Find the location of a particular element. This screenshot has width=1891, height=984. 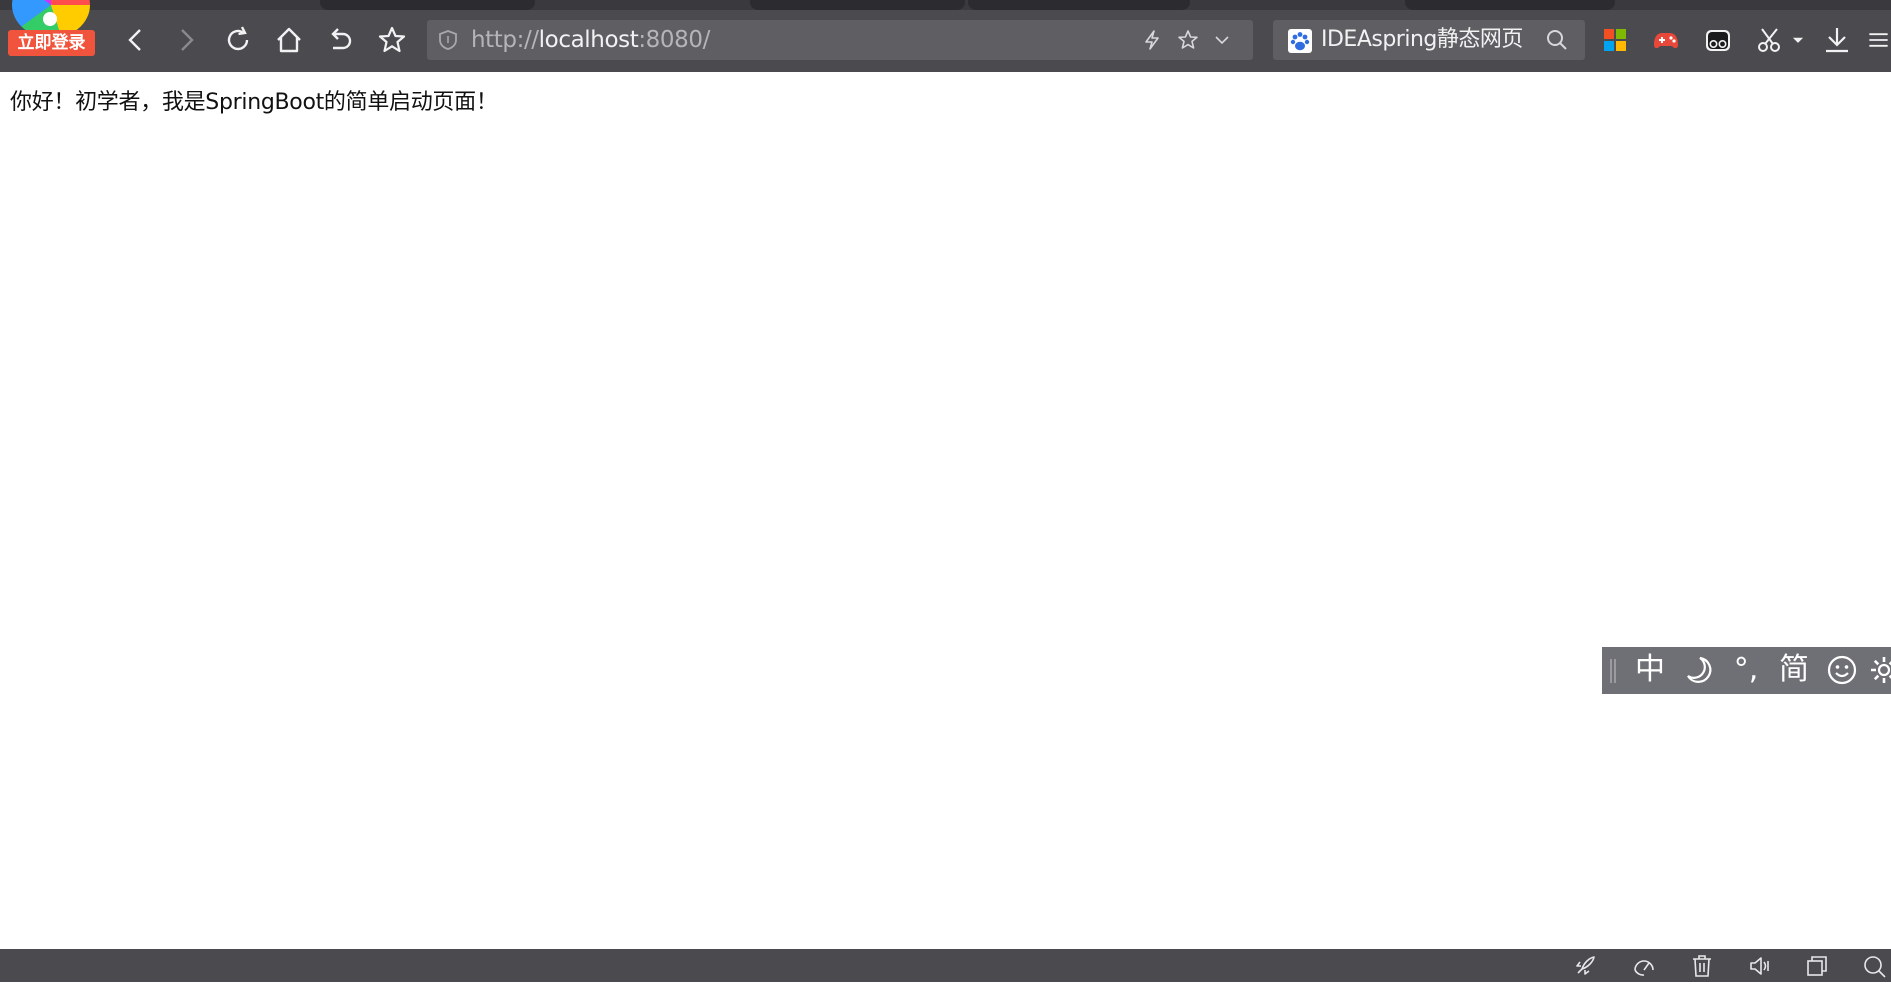

windows-grid-icon is located at coordinates (1615, 40).